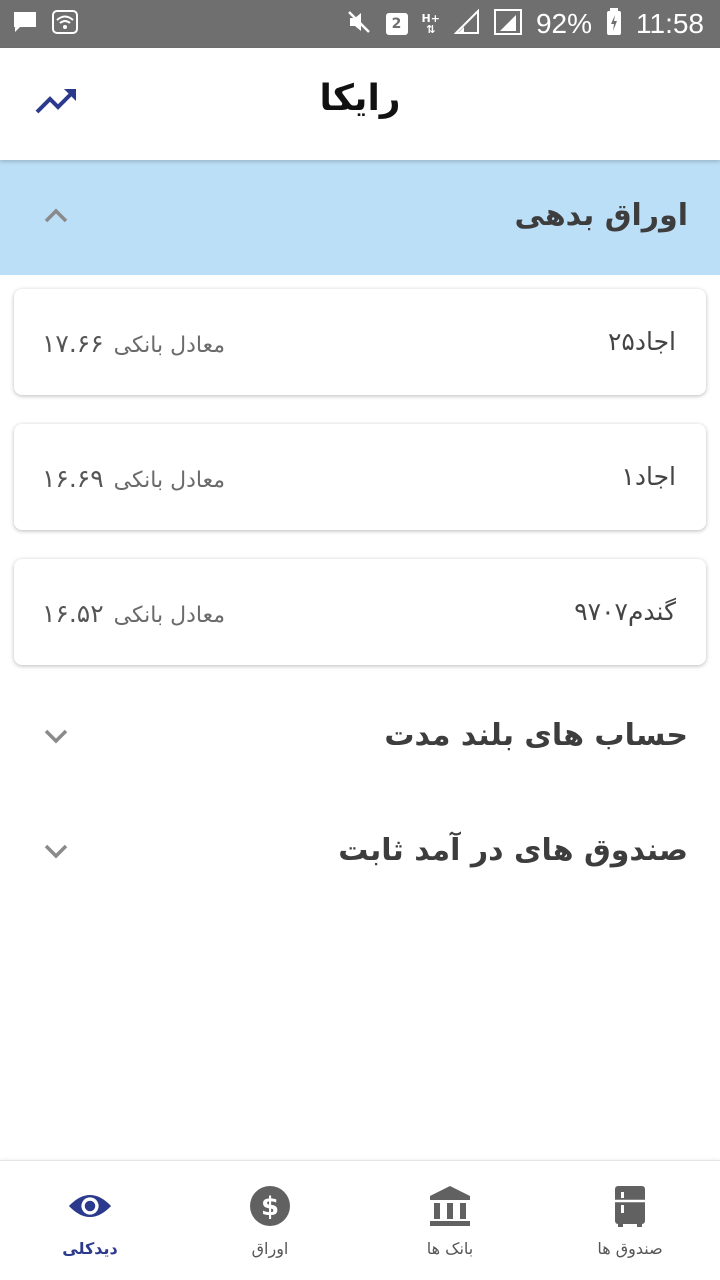 Image resolution: width=720 pixels, height=1280 pixels. I want to click on section-header-long-term-accounts: حساب های بلند مدت, so click(360, 736).